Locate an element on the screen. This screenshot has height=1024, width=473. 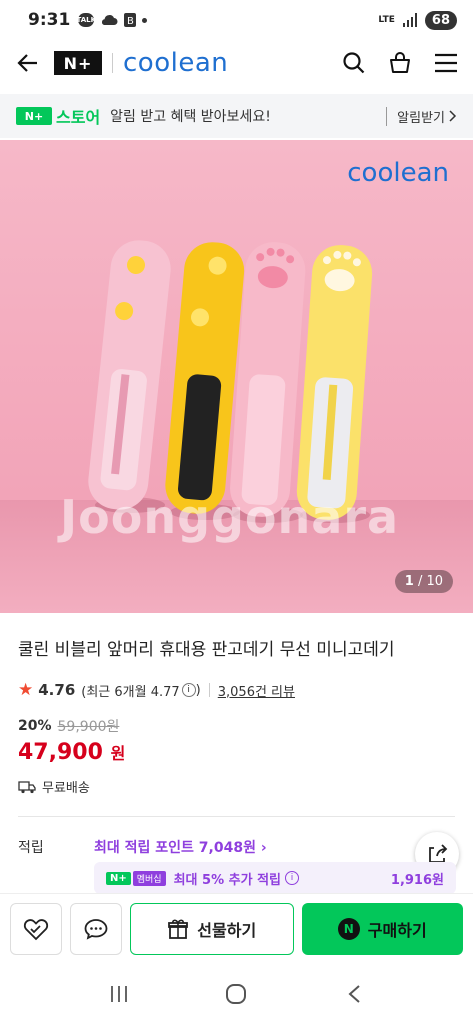
membership-amount: 1,916원 is located at coordinates (417, 880).